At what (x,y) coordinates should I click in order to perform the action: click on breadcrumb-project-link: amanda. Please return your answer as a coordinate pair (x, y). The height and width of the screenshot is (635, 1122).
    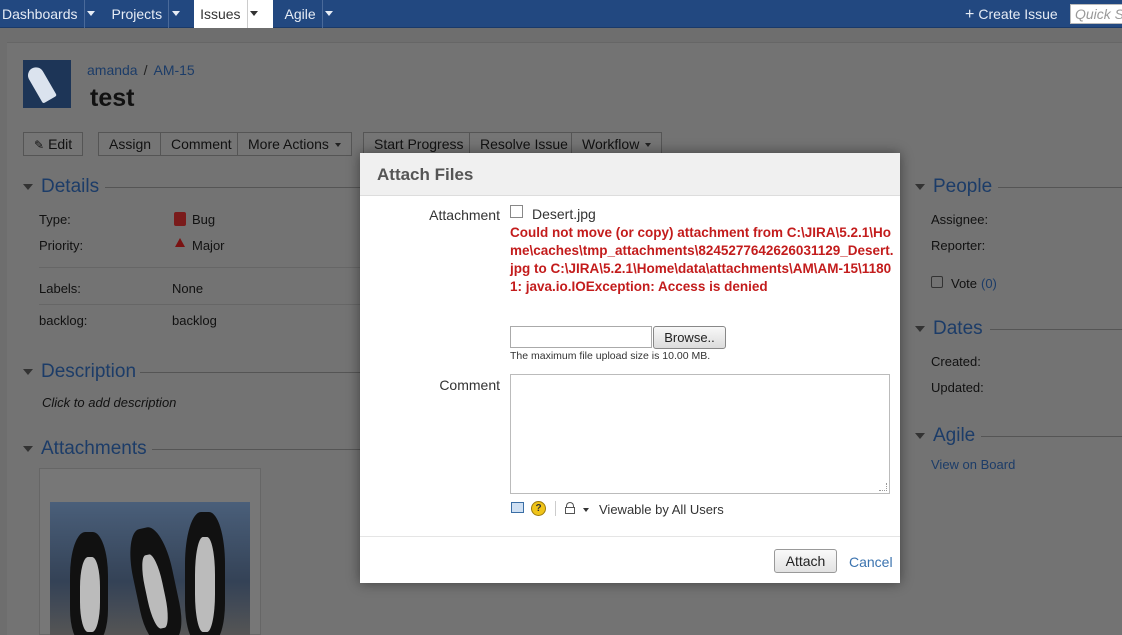
    Looking at the image, I should click on (112, 70).